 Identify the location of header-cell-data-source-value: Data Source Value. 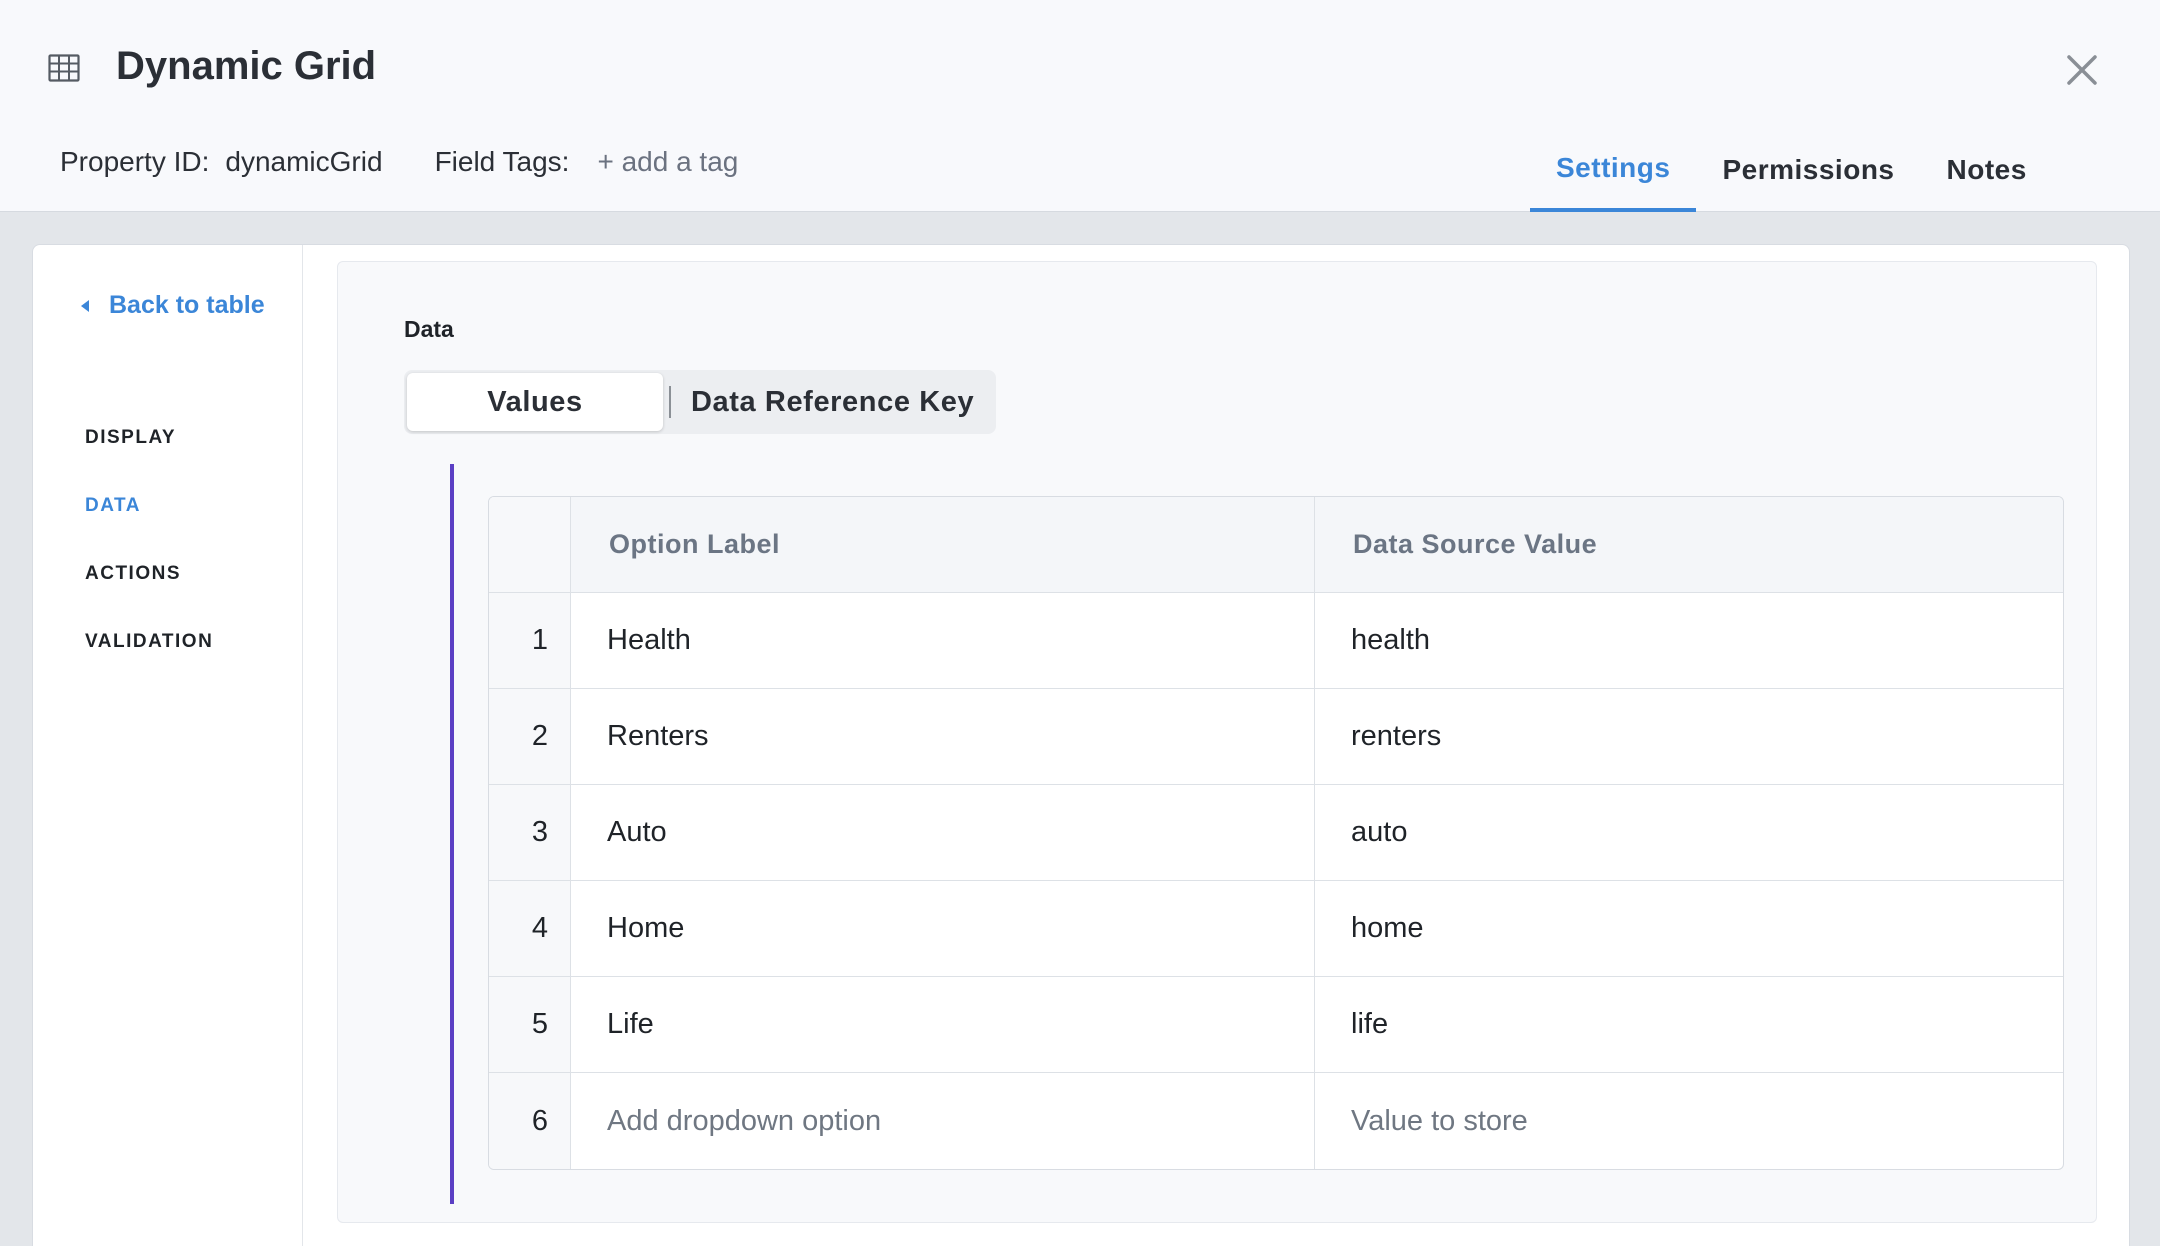
(1475, 544).